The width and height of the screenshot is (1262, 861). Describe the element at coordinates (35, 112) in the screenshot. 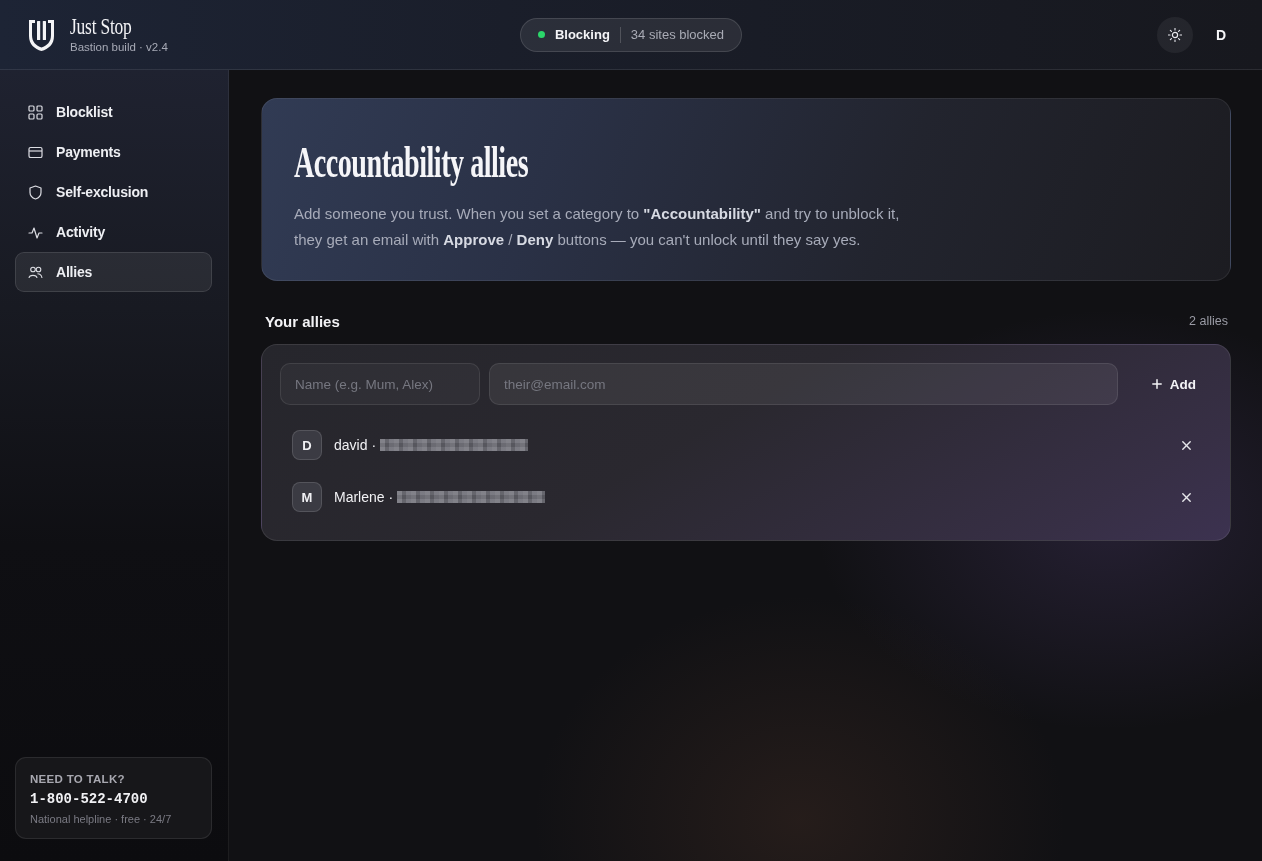

I see `grid-icon` at that location.